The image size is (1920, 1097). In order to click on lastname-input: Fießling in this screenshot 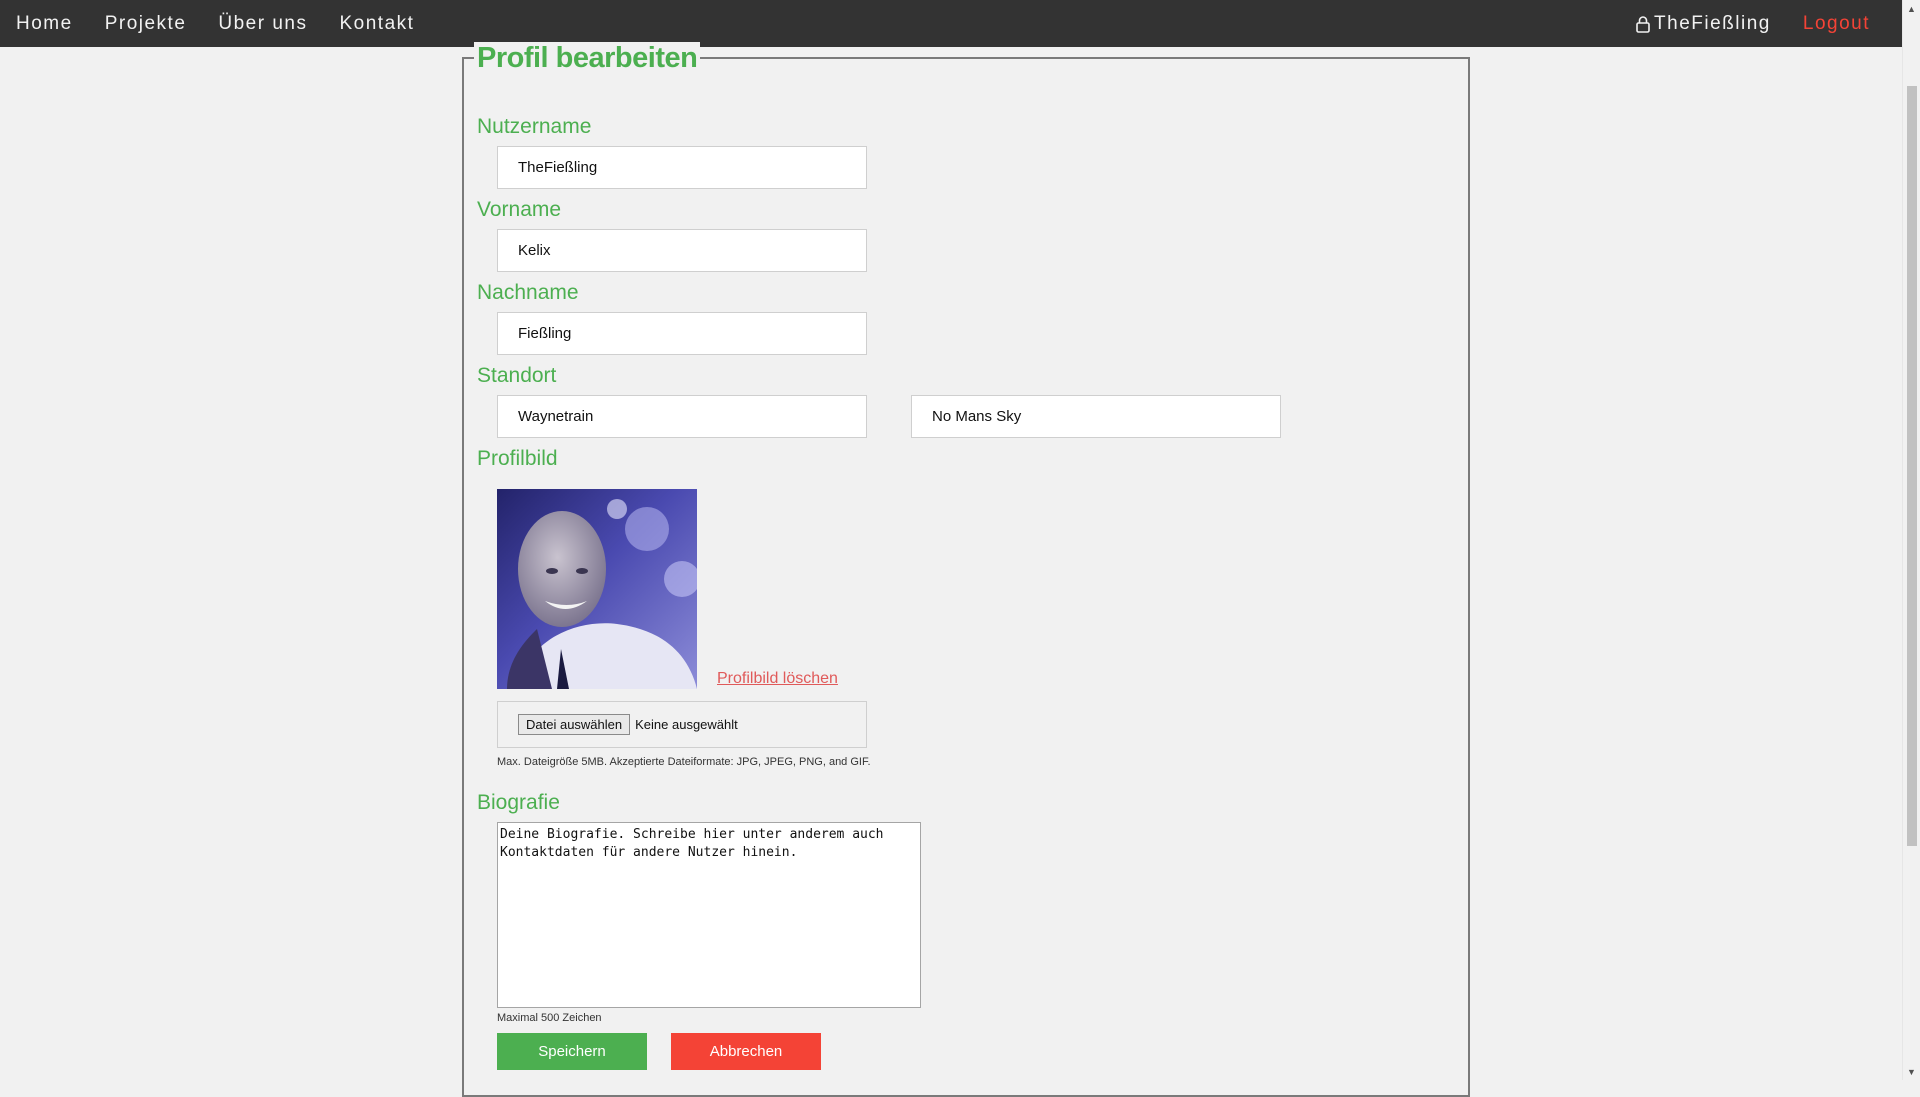, I will do `click(682, 333)`.